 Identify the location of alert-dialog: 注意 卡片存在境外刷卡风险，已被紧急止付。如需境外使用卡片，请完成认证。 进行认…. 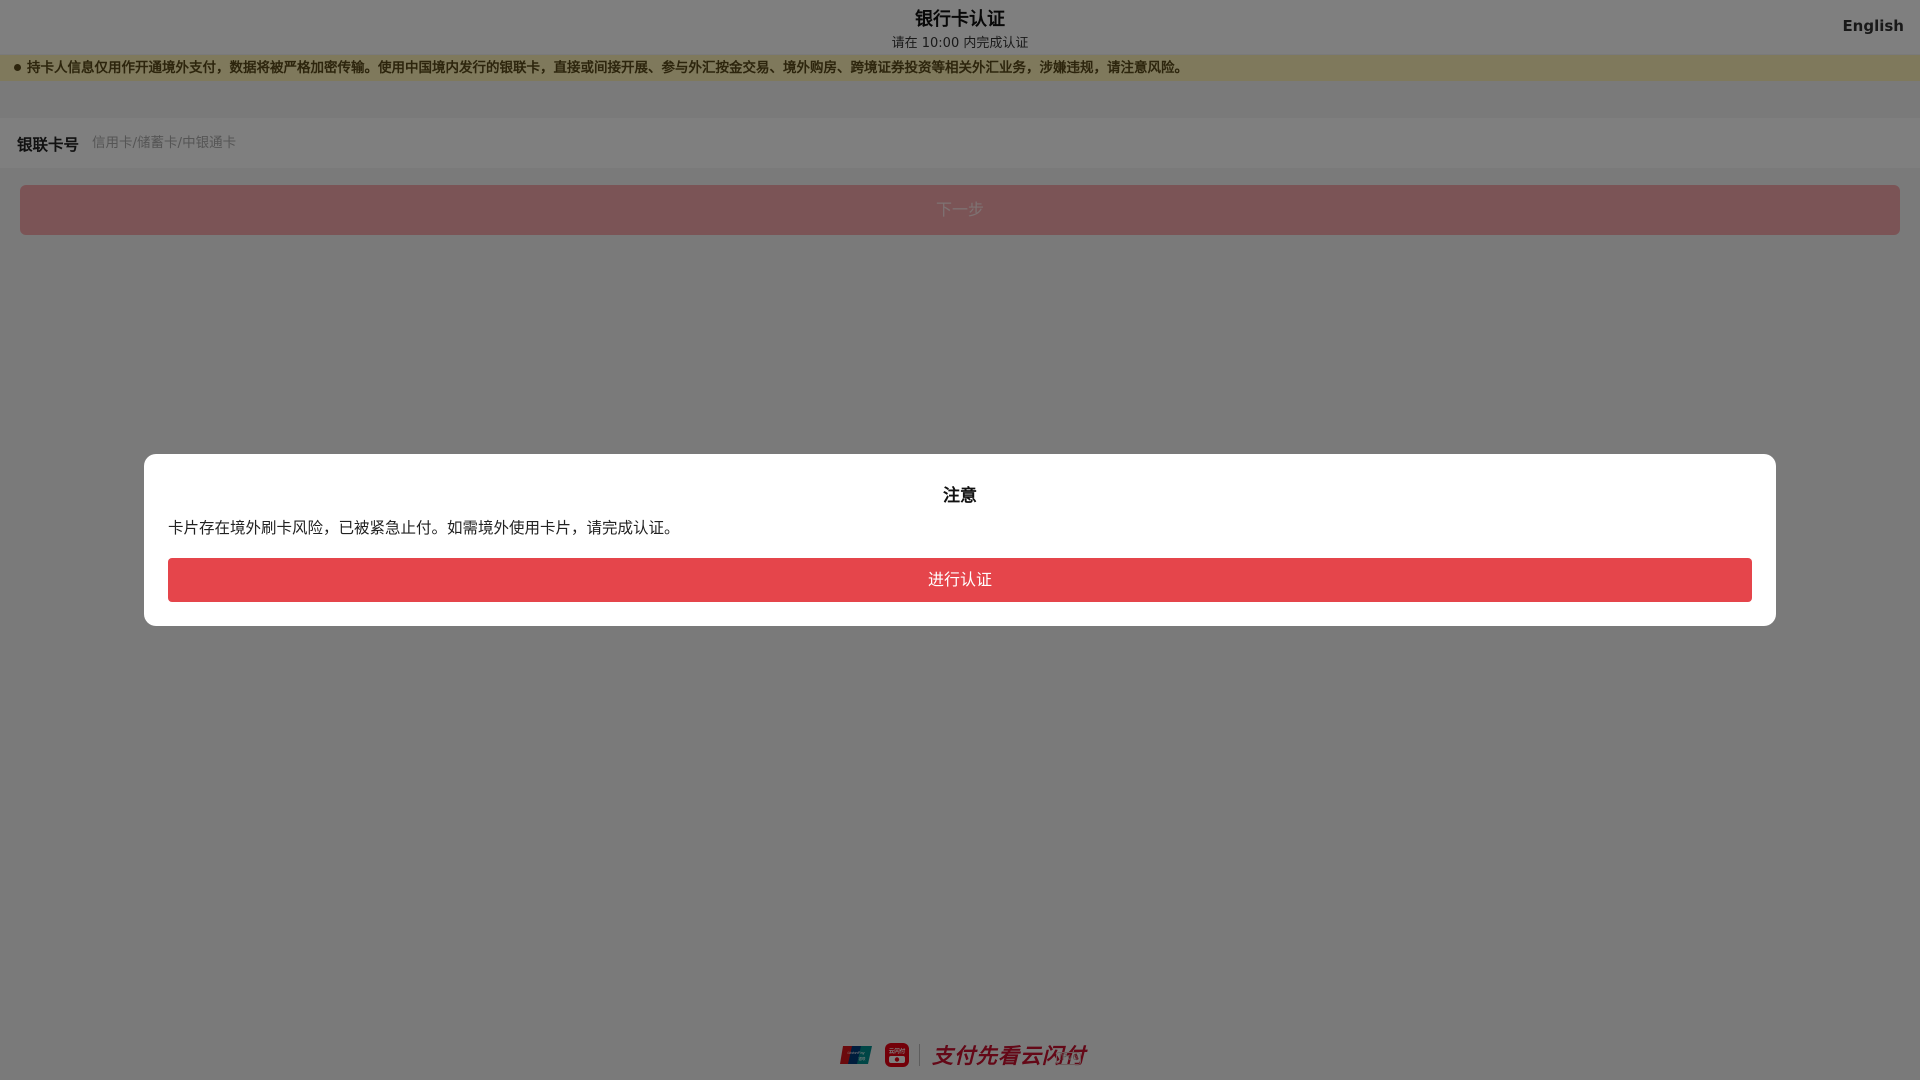
(960, 540).